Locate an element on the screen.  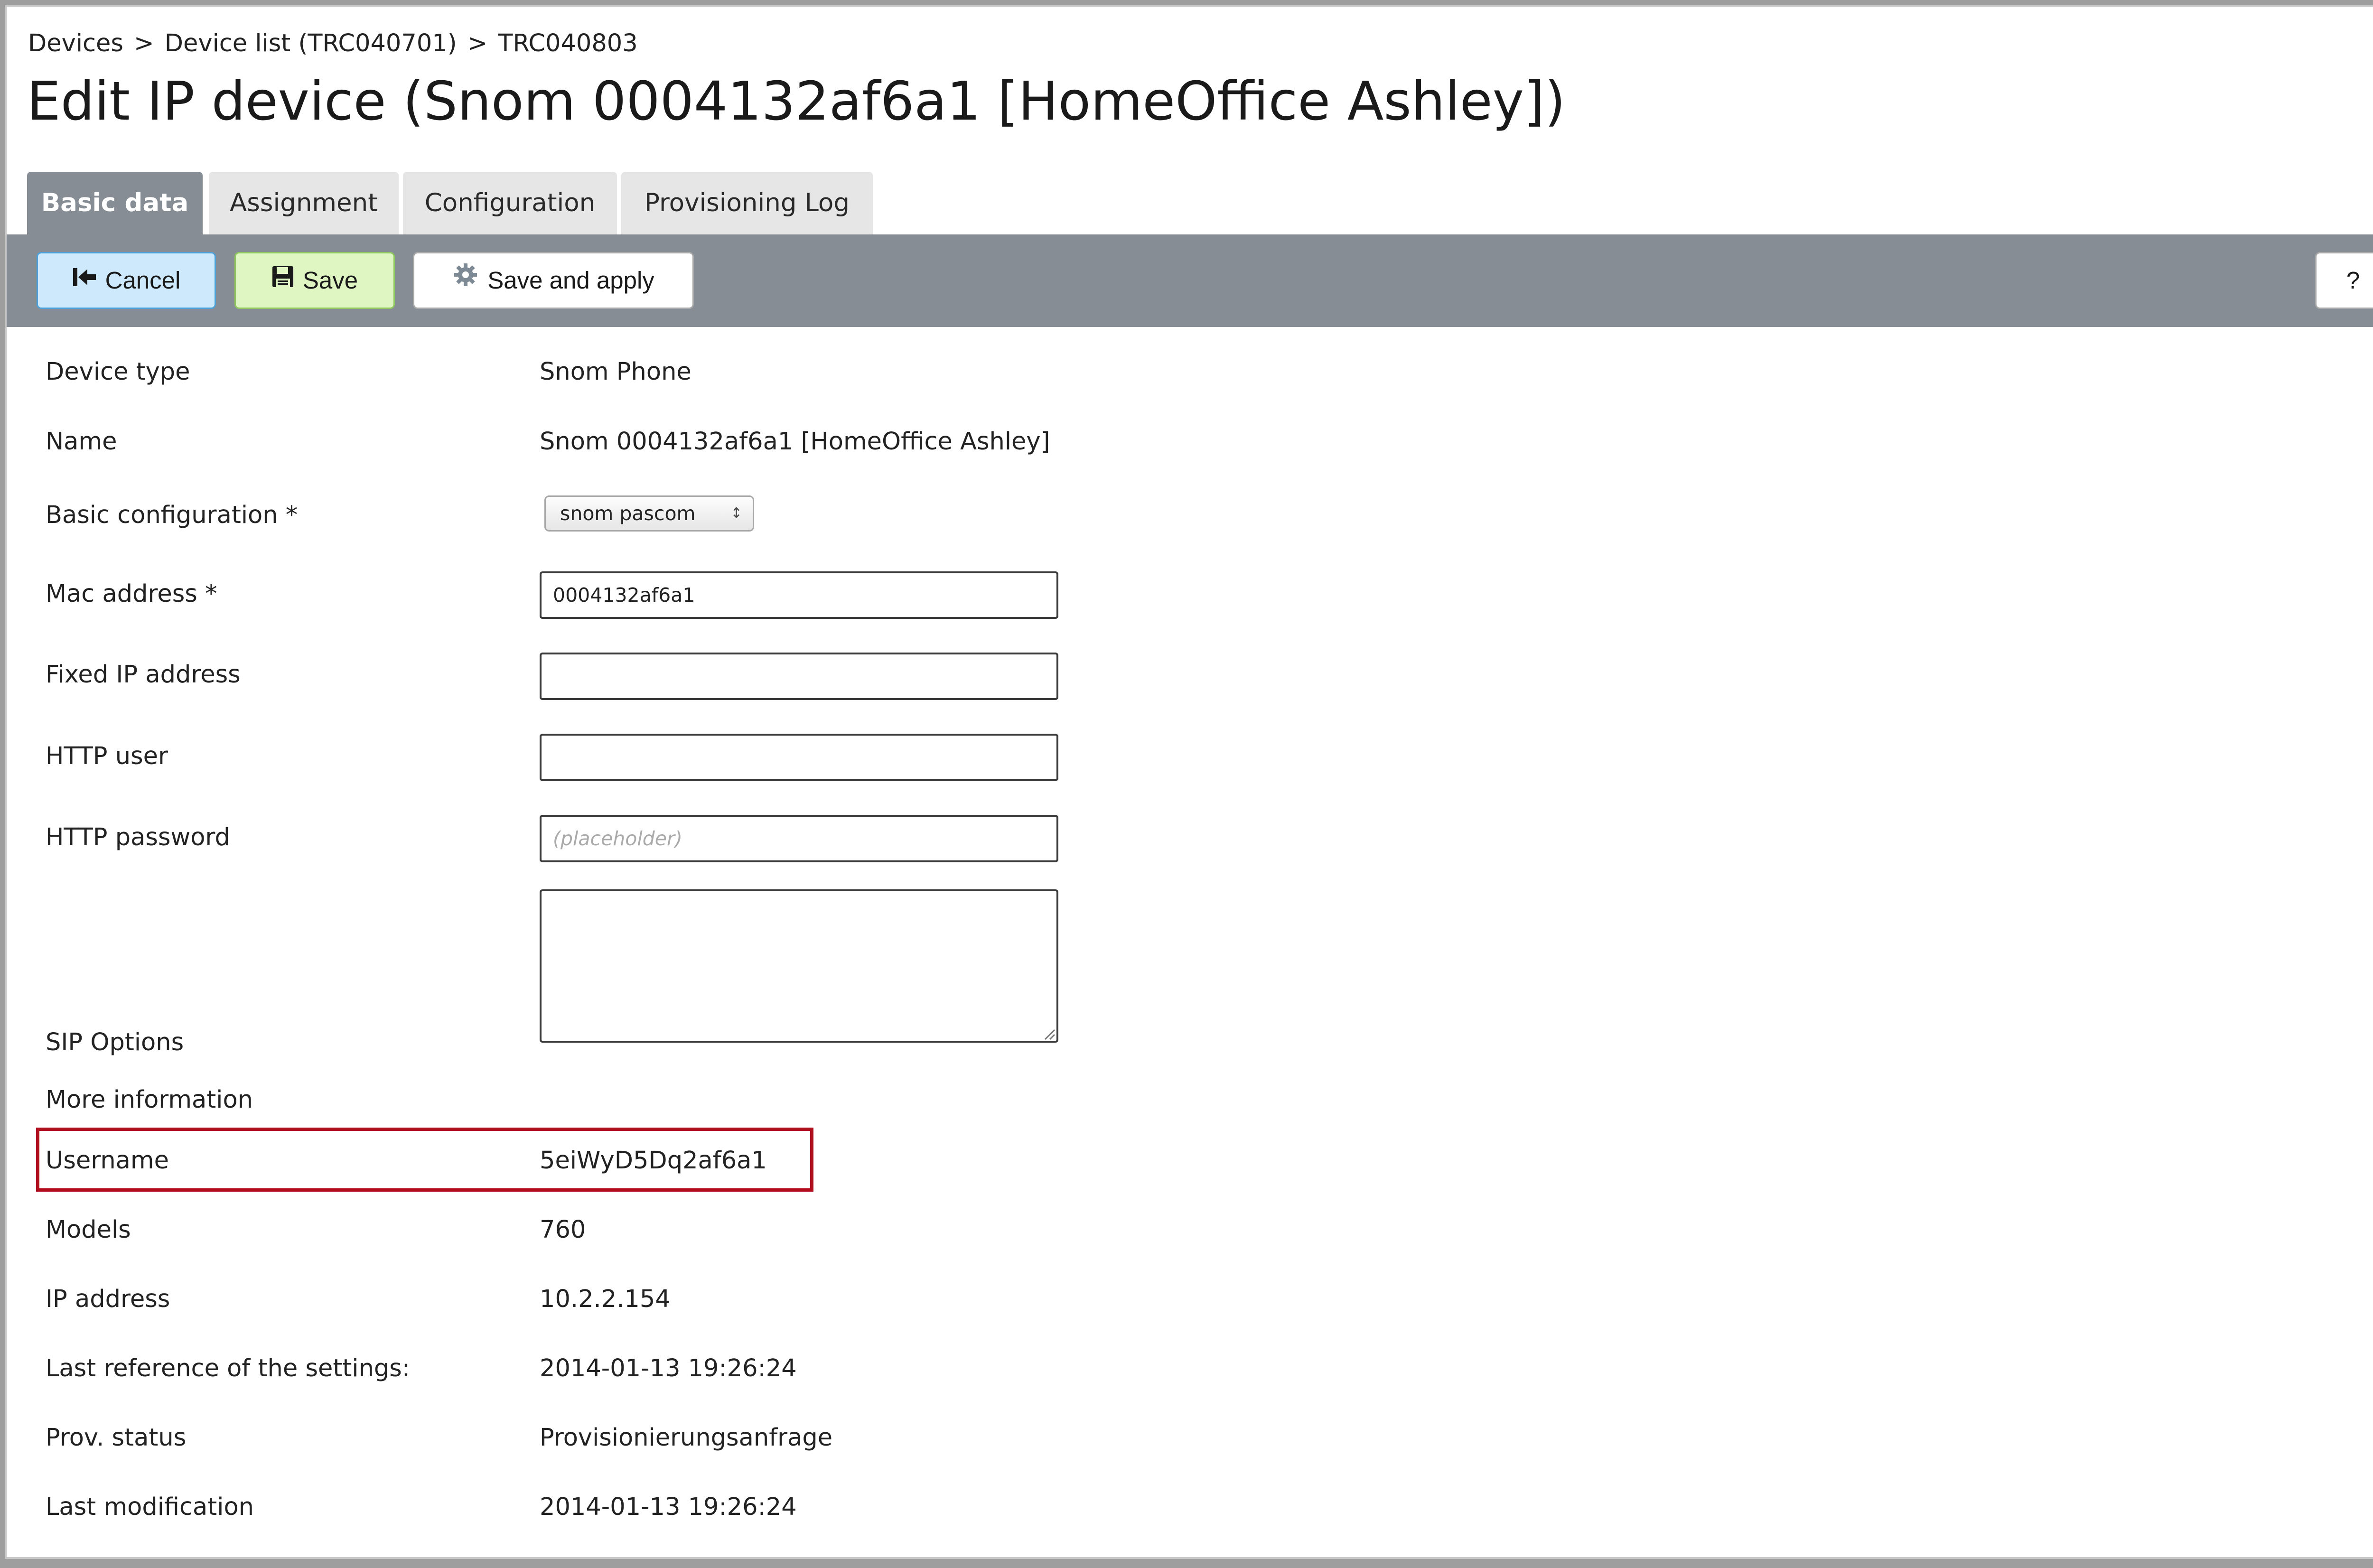
save-and-apply-button: Save and apply is located at coordinates (553, 280).